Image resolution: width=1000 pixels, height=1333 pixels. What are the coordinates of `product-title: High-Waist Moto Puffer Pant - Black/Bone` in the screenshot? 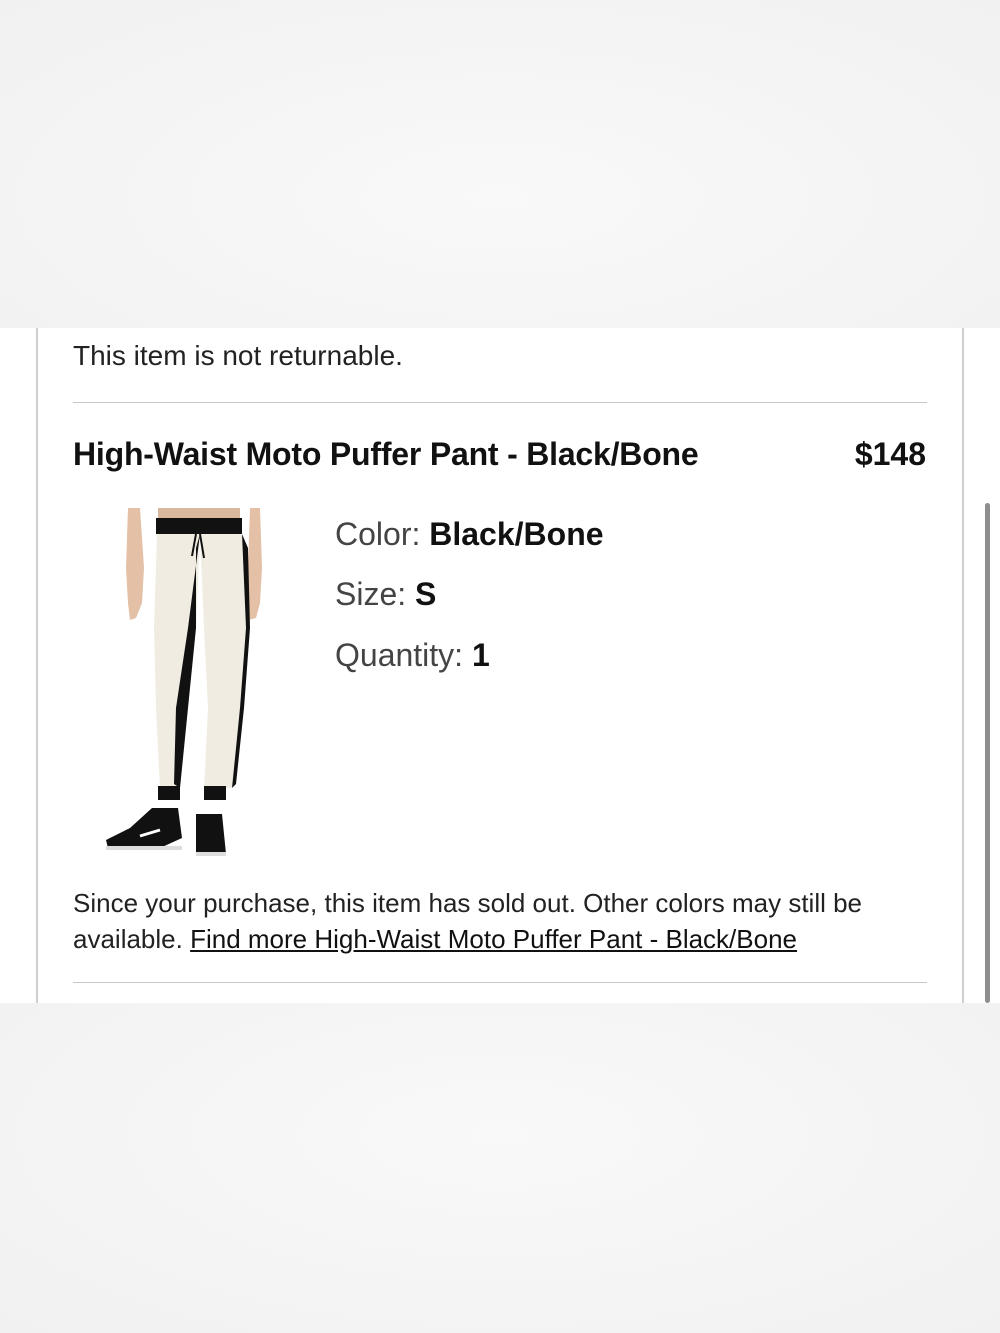 It's located at (386, 454).